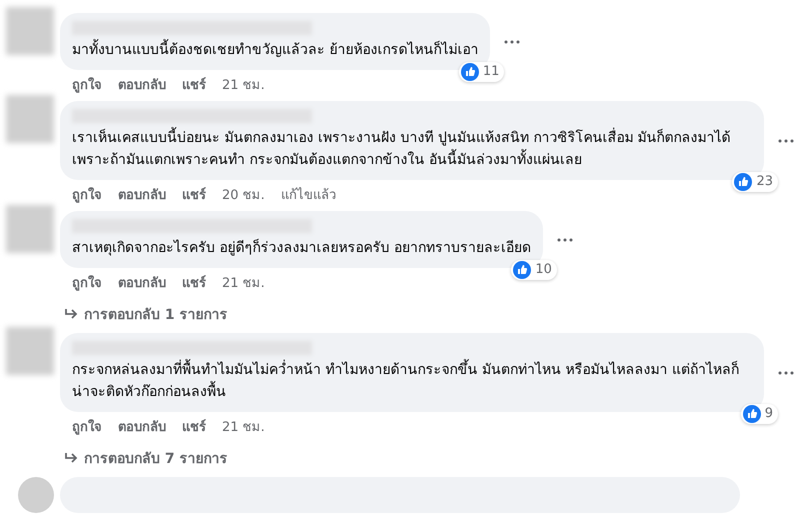  What do you see at coordinates (316, 310) in the screenshot?
I see `view-replies-link: การตอบกลับ 1 รายการ` at bounding box center [316, 310].